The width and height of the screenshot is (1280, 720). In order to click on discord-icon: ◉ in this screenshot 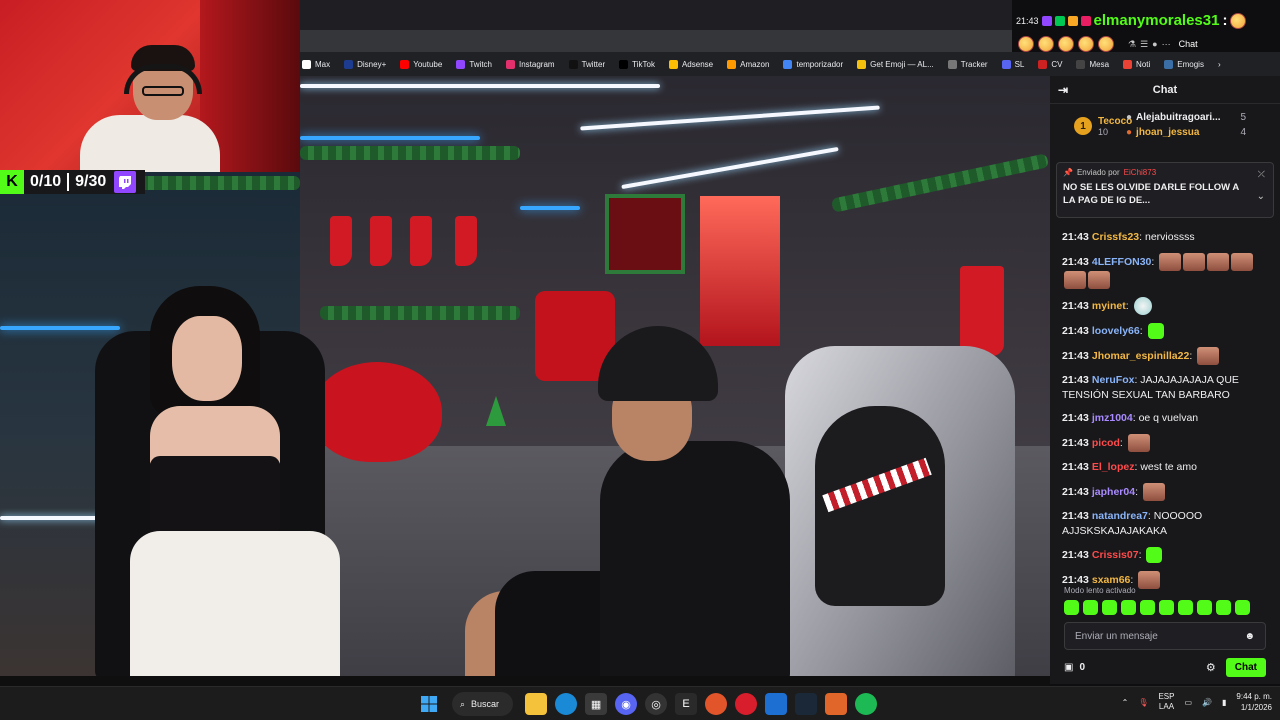, I will do `click(626, 704)`.